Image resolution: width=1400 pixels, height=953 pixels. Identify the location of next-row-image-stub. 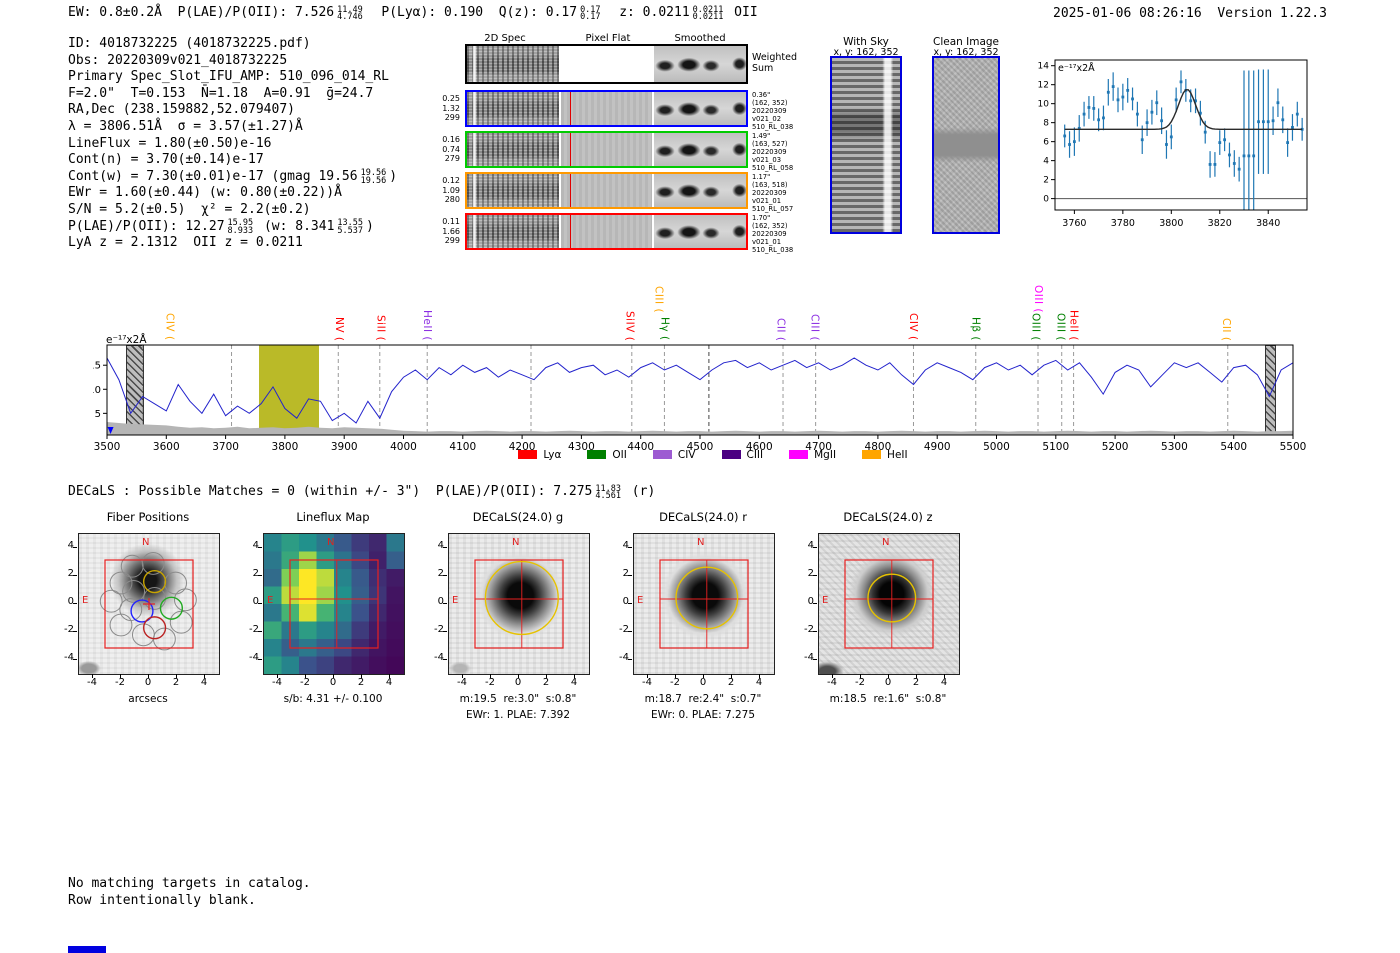
(87, 949).